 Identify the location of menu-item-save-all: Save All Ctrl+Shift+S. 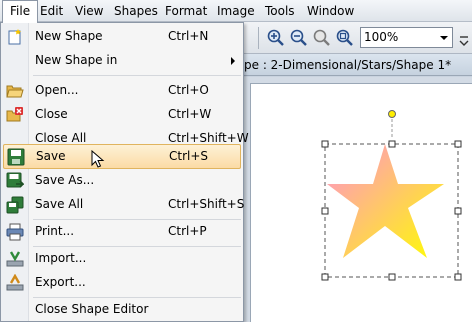
(123, 205).